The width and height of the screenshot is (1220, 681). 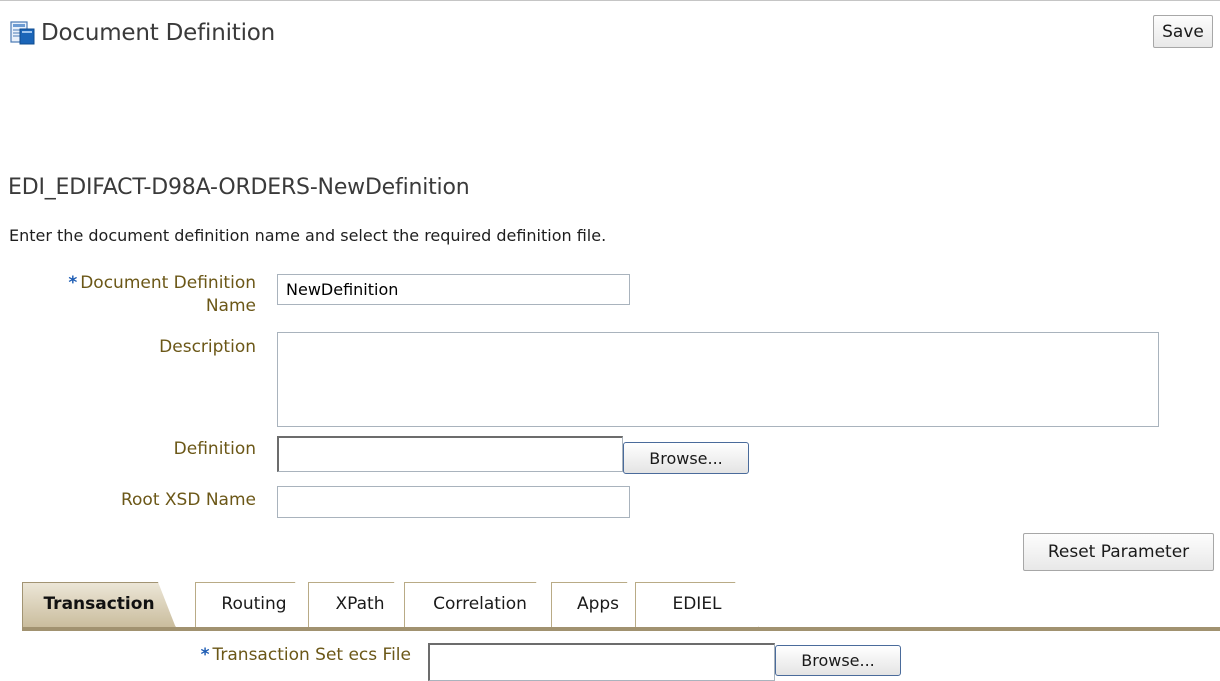 I want to click on tab-label: XPath, so click(x=360, y=603).